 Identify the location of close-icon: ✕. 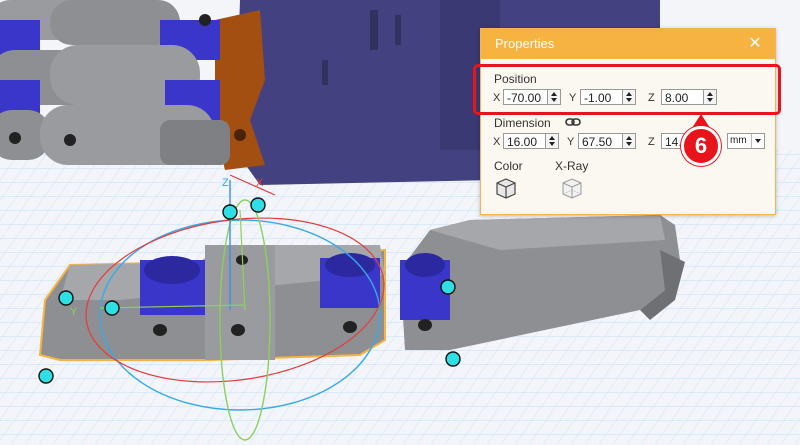
(755, 44).